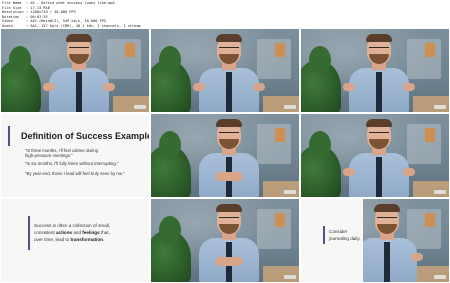  Describe the element at coordinates (85, 136) in the screenshot. I see `slide-title: Definition of Success Example` at that location.